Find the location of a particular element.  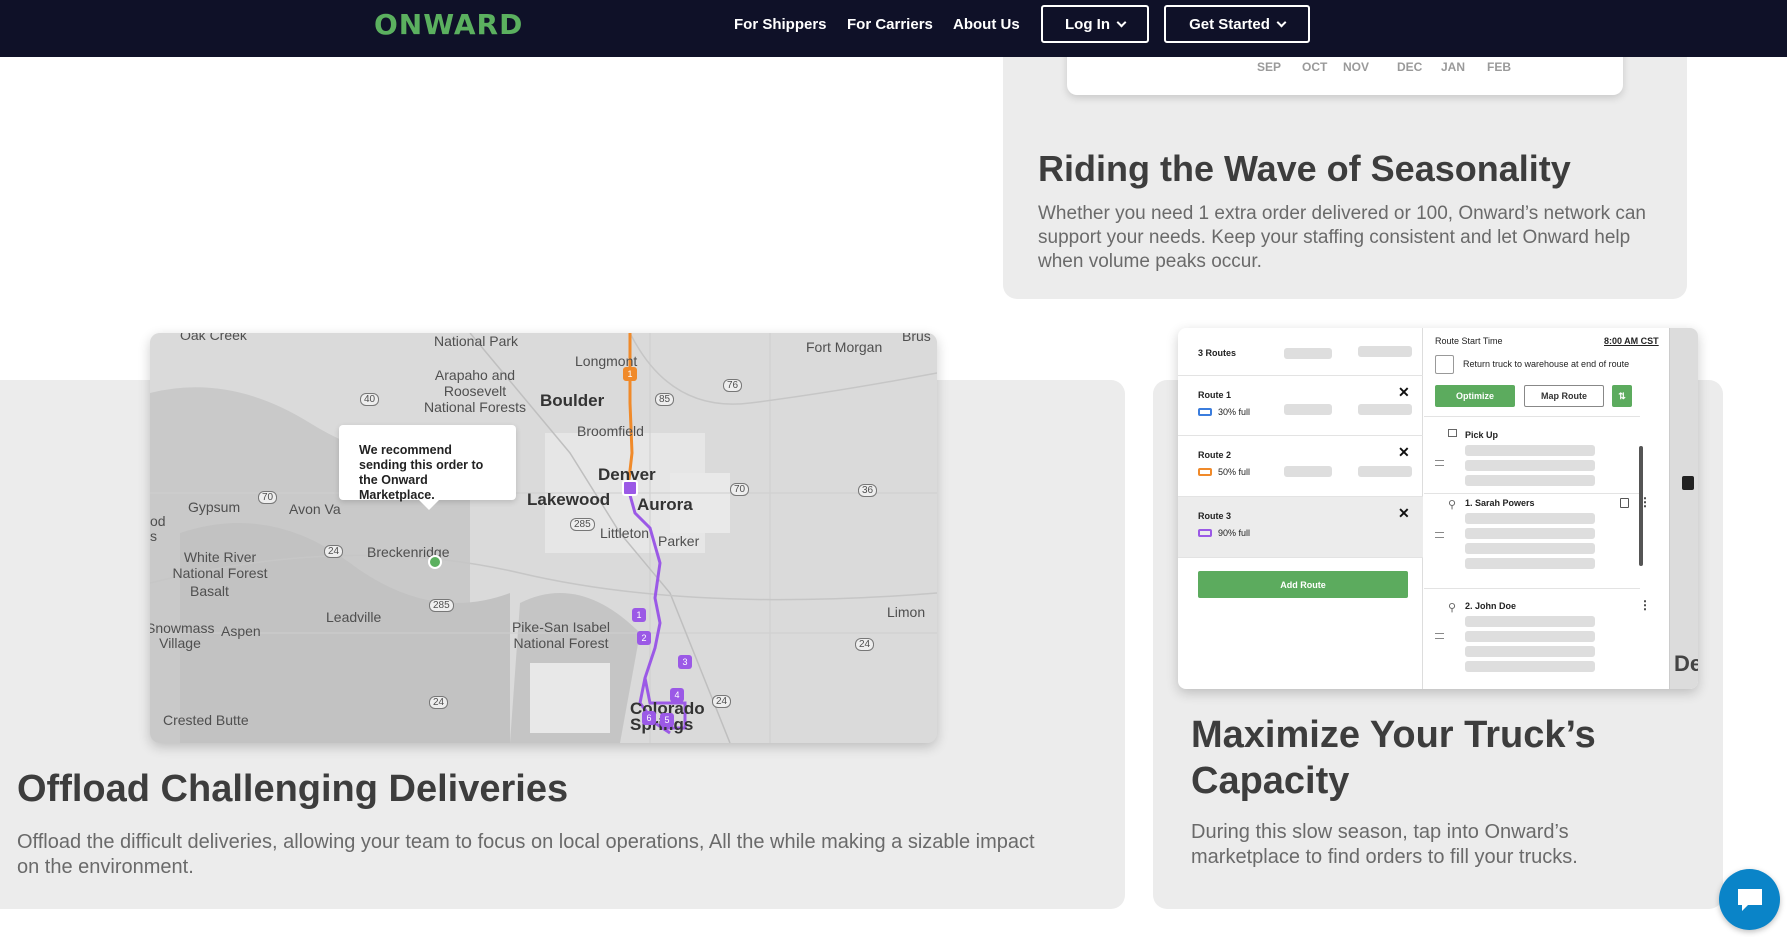

month-label: OCT is located at coordinates (1315, 67).